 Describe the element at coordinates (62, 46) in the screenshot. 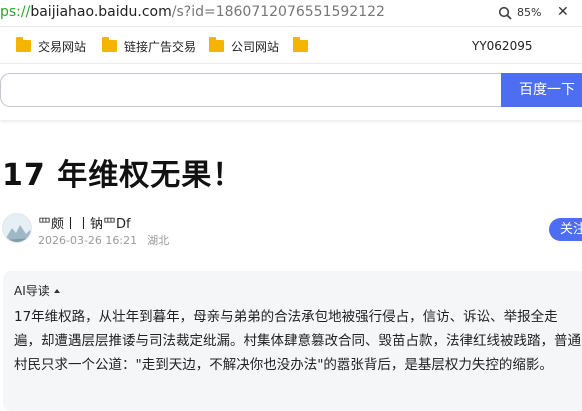

I see `bookmark-label: 交易网站` at that location.